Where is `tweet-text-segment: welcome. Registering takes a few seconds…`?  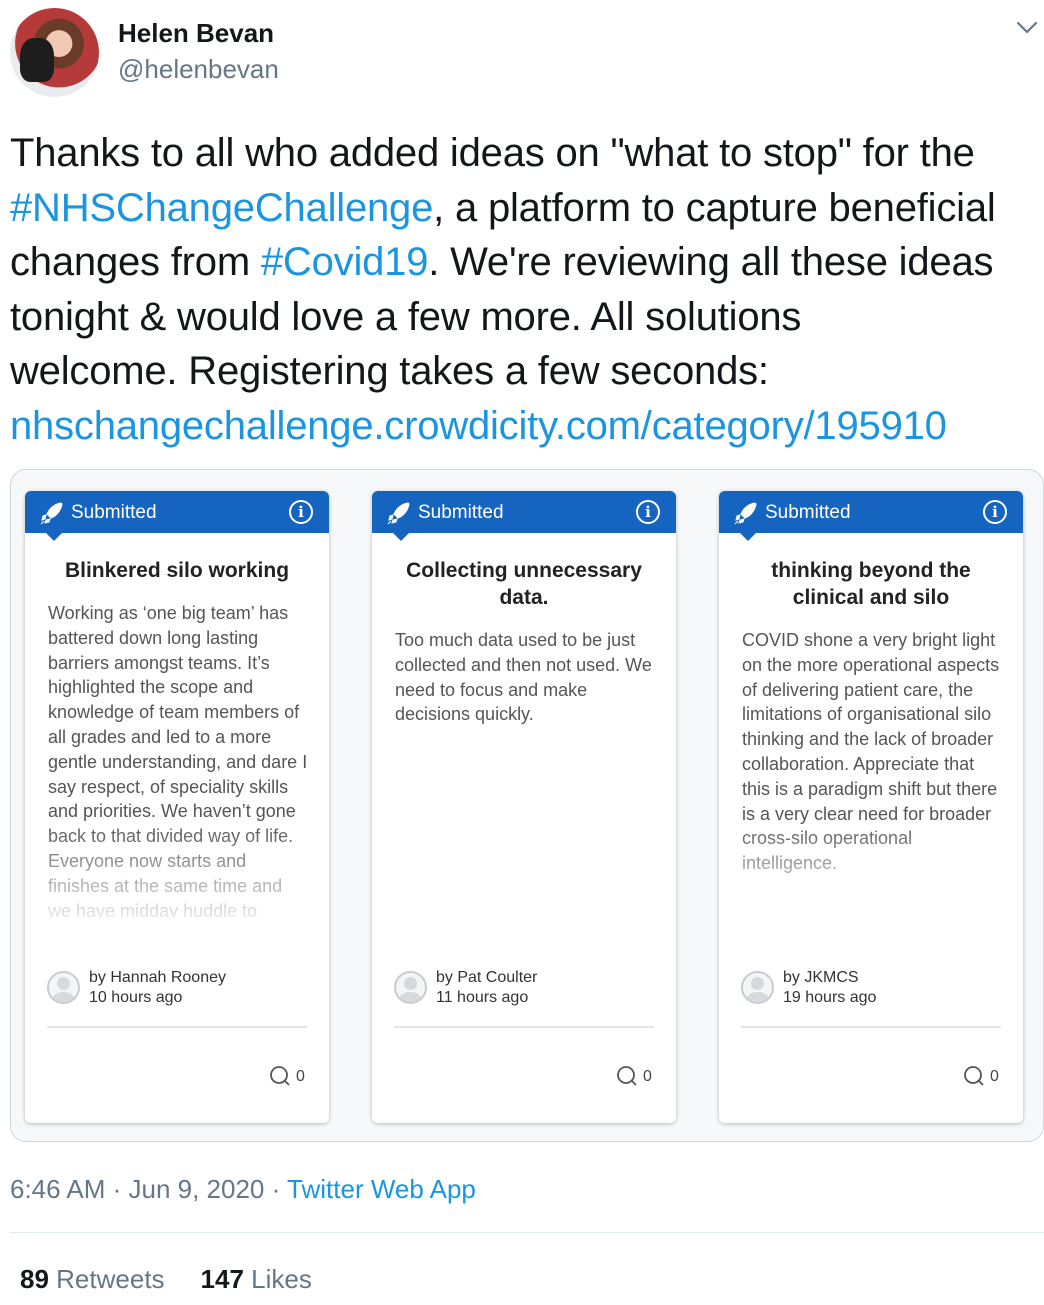
tweet-text-segment: welcome. Registering takes a few seconds… is located at coordinates (389, 371).